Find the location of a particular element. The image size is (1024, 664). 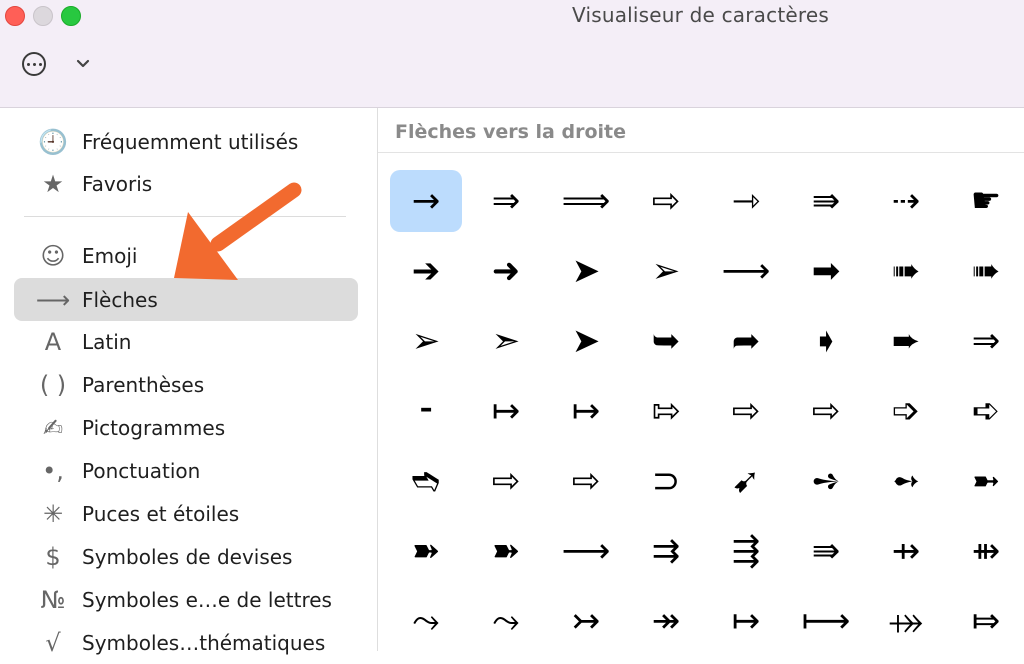

character-cell: ➜ is located at coordinates (506, 271).